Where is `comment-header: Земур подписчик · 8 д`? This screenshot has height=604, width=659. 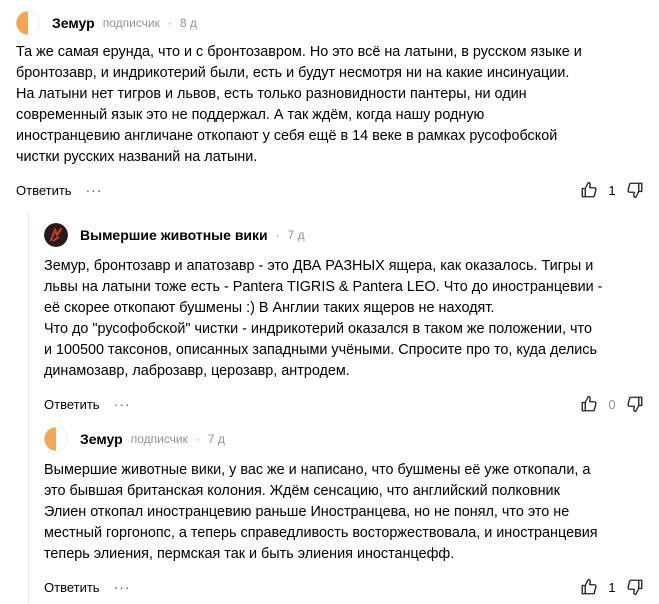 comment-header: Земур подписчик · 8 д is located at coordinates (330, 23).